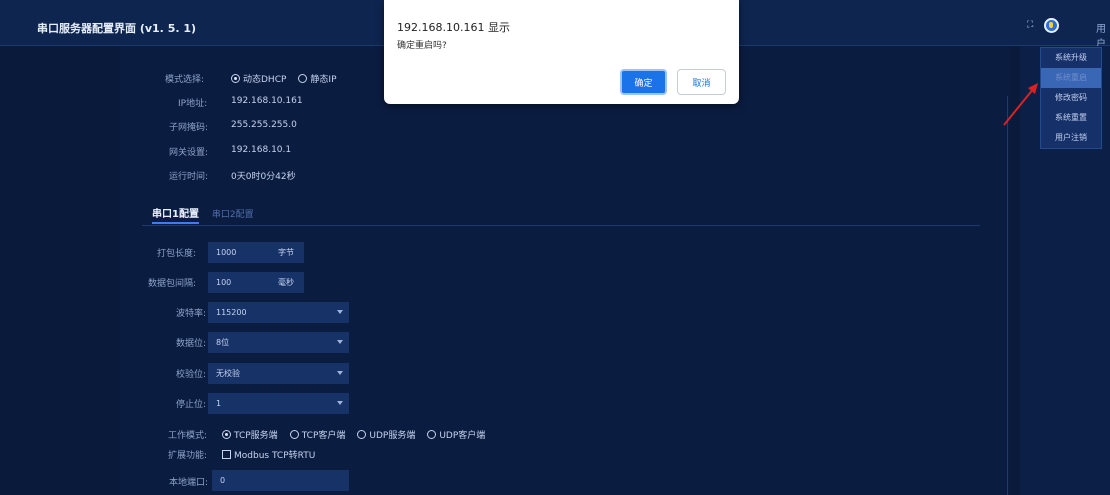 Image resolution: width=1110 pixels, height=495 pixels. I want to click on uptime-label: 运行时间:, so click(189, 177).